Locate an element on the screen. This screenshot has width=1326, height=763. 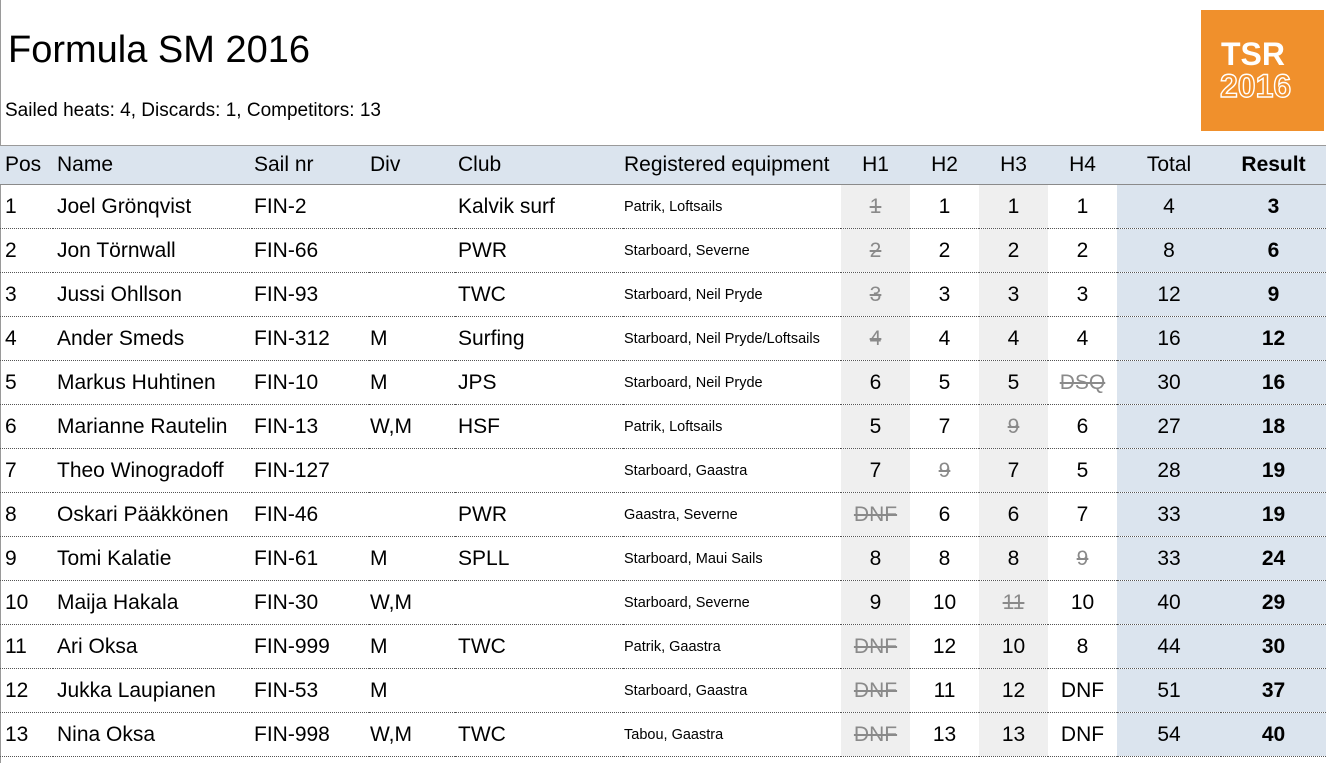
cell-name: Nina Oksa is located at coordinates (152, 734).